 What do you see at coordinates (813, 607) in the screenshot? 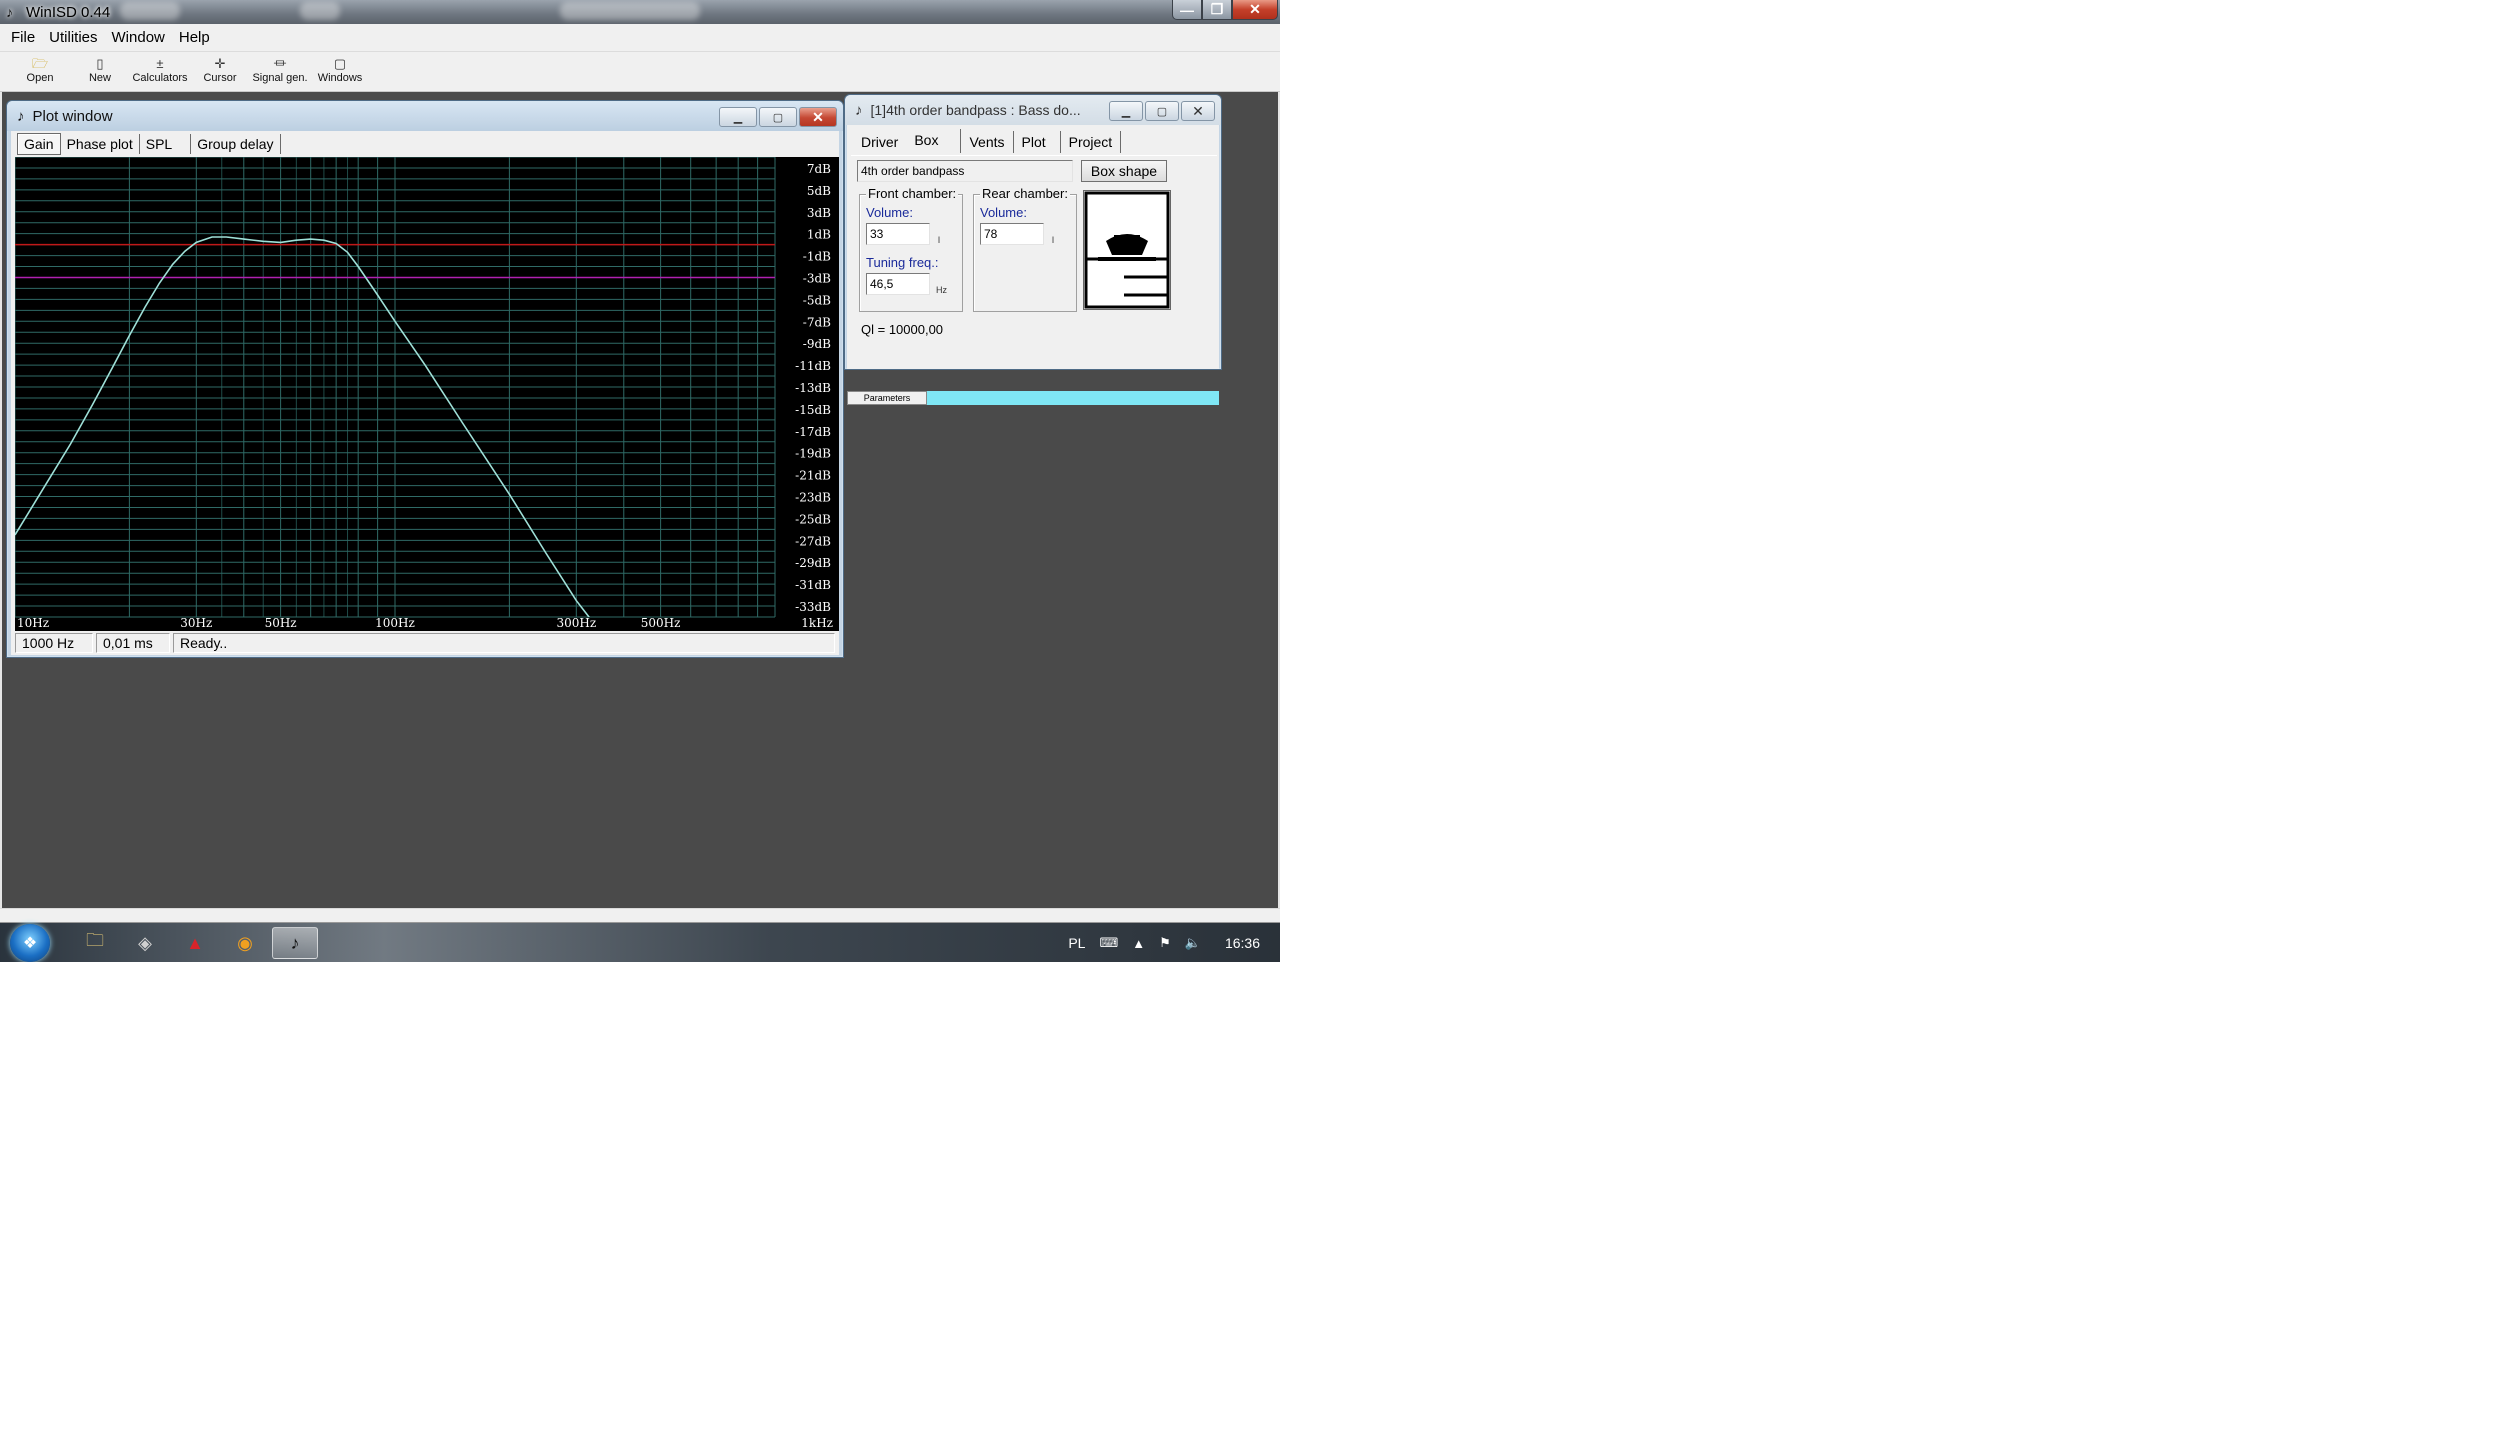
I see `y-tick-label: -33dB` at bounding box center [813, 607].